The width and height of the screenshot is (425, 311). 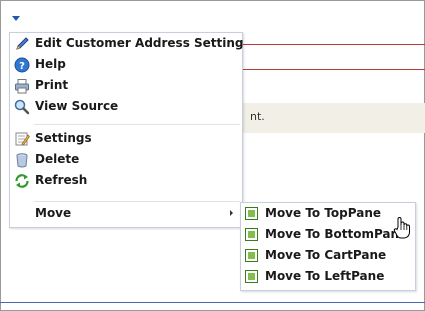 I want to click on background-note-text: nt., so click(x=257, y=116).